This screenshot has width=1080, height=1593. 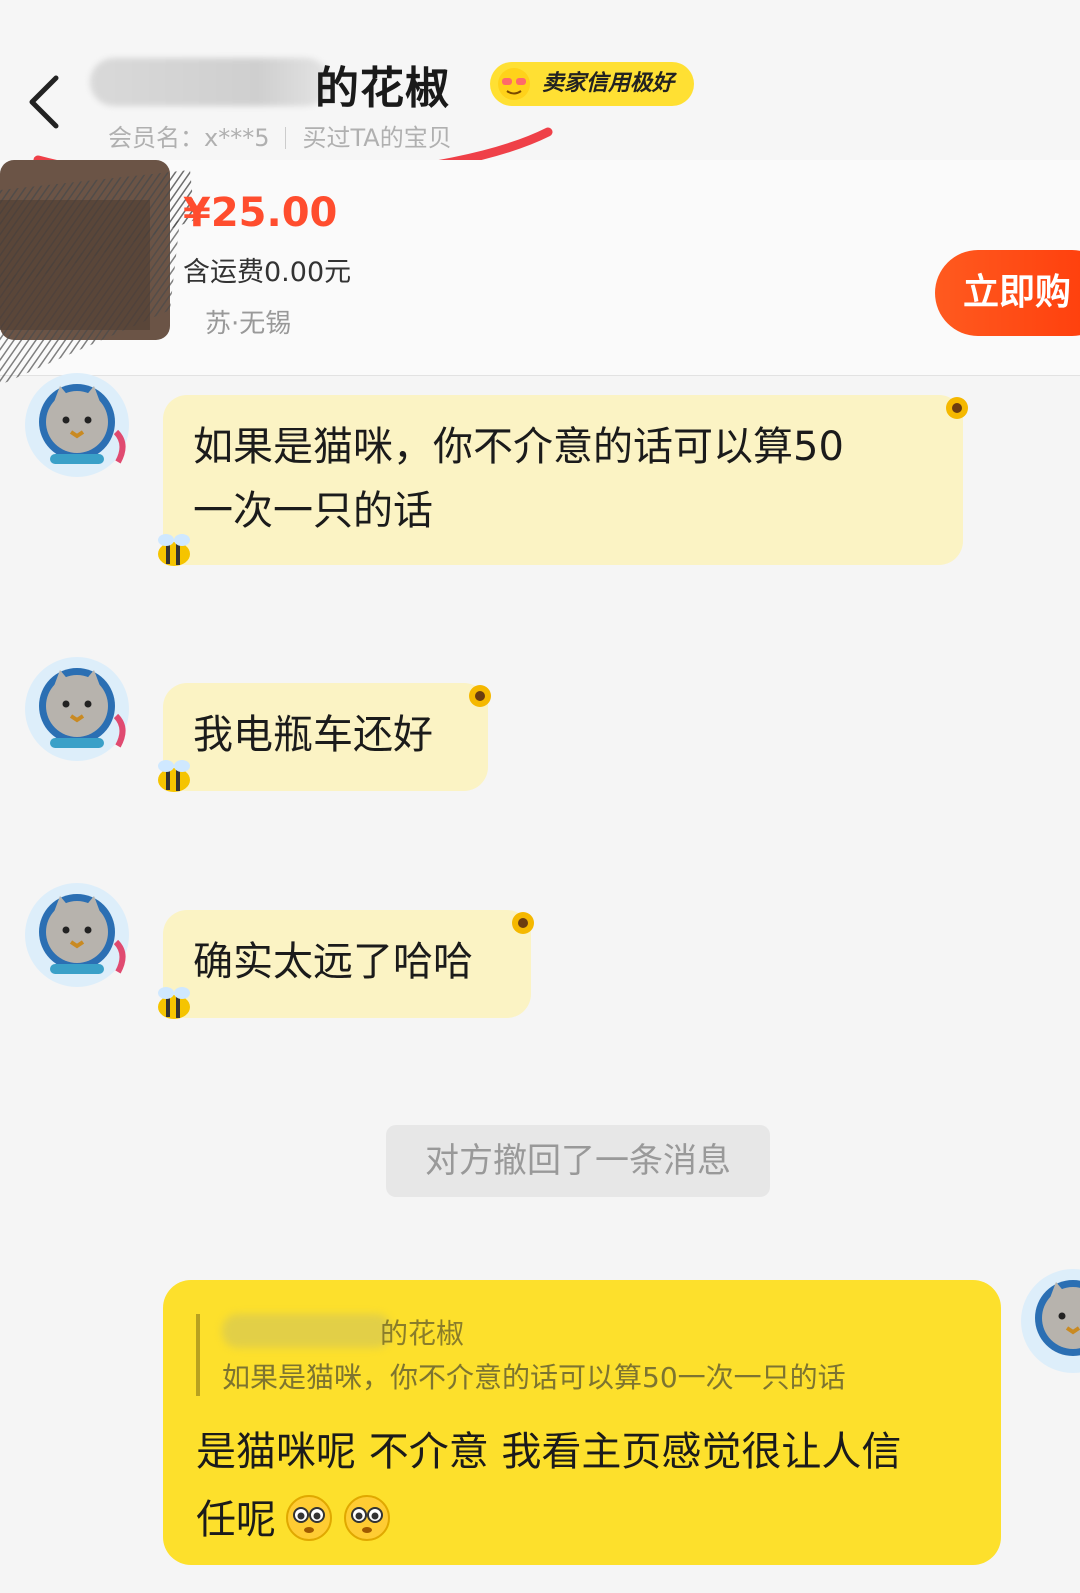 I want to click on wink-face-icon, so click(x=514, y=84).